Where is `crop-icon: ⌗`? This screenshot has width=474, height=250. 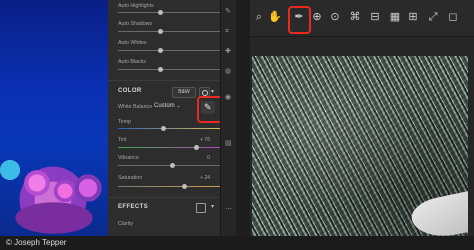
crop-icon: ⌗ is located at coordinates (228, 31).